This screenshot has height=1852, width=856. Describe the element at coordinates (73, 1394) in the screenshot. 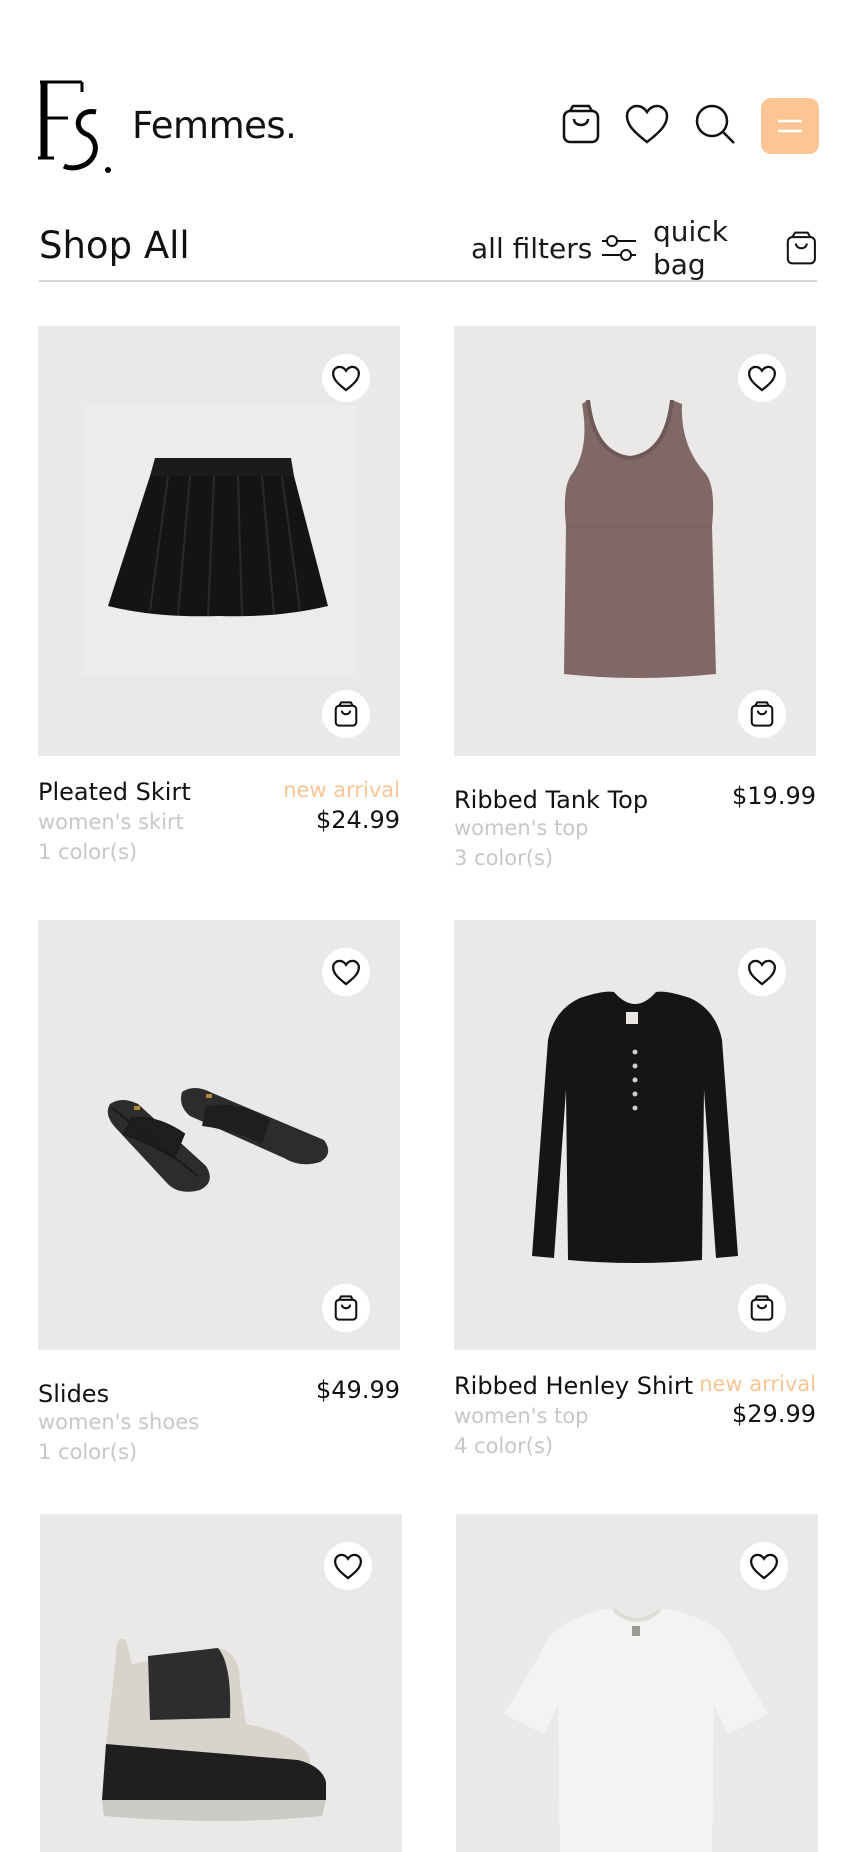

I see `product-name: Slides` at that location.